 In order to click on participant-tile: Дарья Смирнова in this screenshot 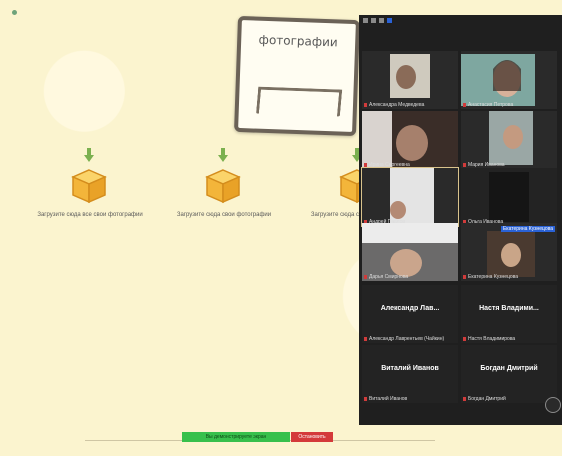, I will do `click(410, 252)`.